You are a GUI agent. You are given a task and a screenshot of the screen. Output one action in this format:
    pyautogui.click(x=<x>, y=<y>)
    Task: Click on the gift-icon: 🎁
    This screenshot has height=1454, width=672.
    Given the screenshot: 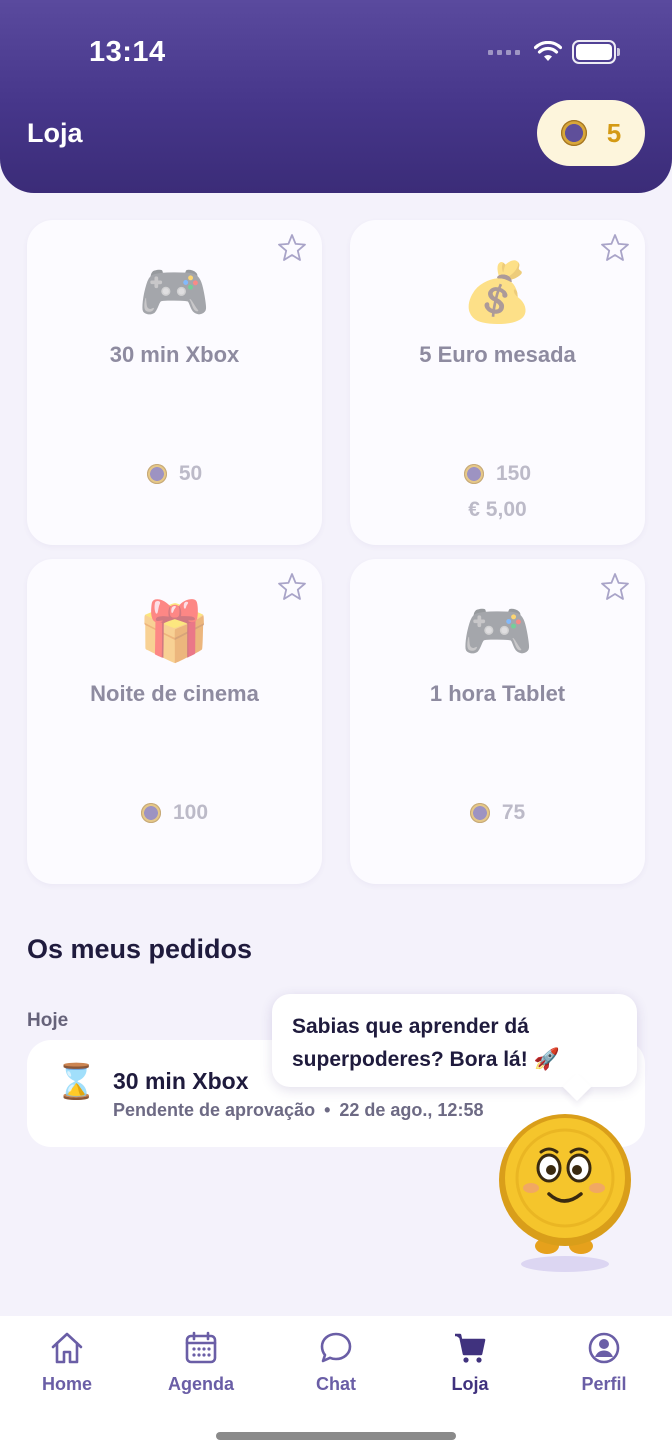 What is the action you would take?
    pyautogui.click(x=174, y=631)
    